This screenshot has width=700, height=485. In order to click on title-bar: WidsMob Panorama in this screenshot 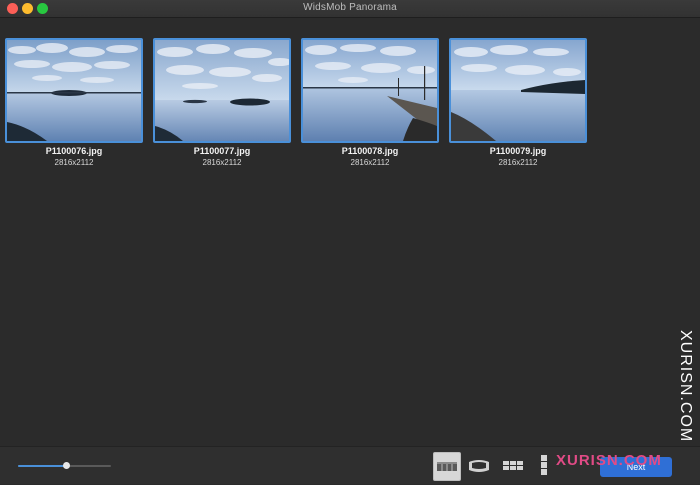, I will do `click(350, 9)`.